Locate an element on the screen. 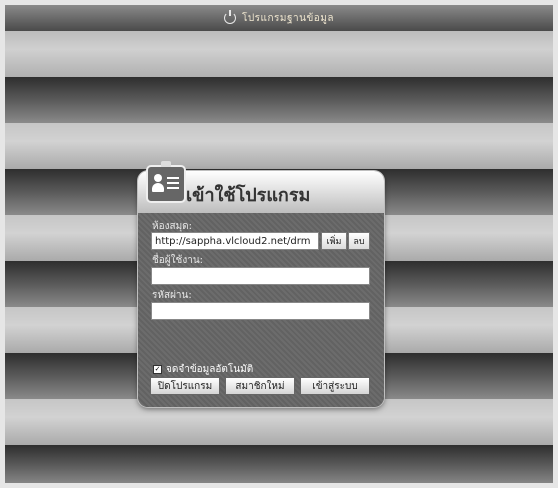 The width and height of the screenshot is (558, 488). add-button: เพิ่ม is located at coordinates (334, 241).